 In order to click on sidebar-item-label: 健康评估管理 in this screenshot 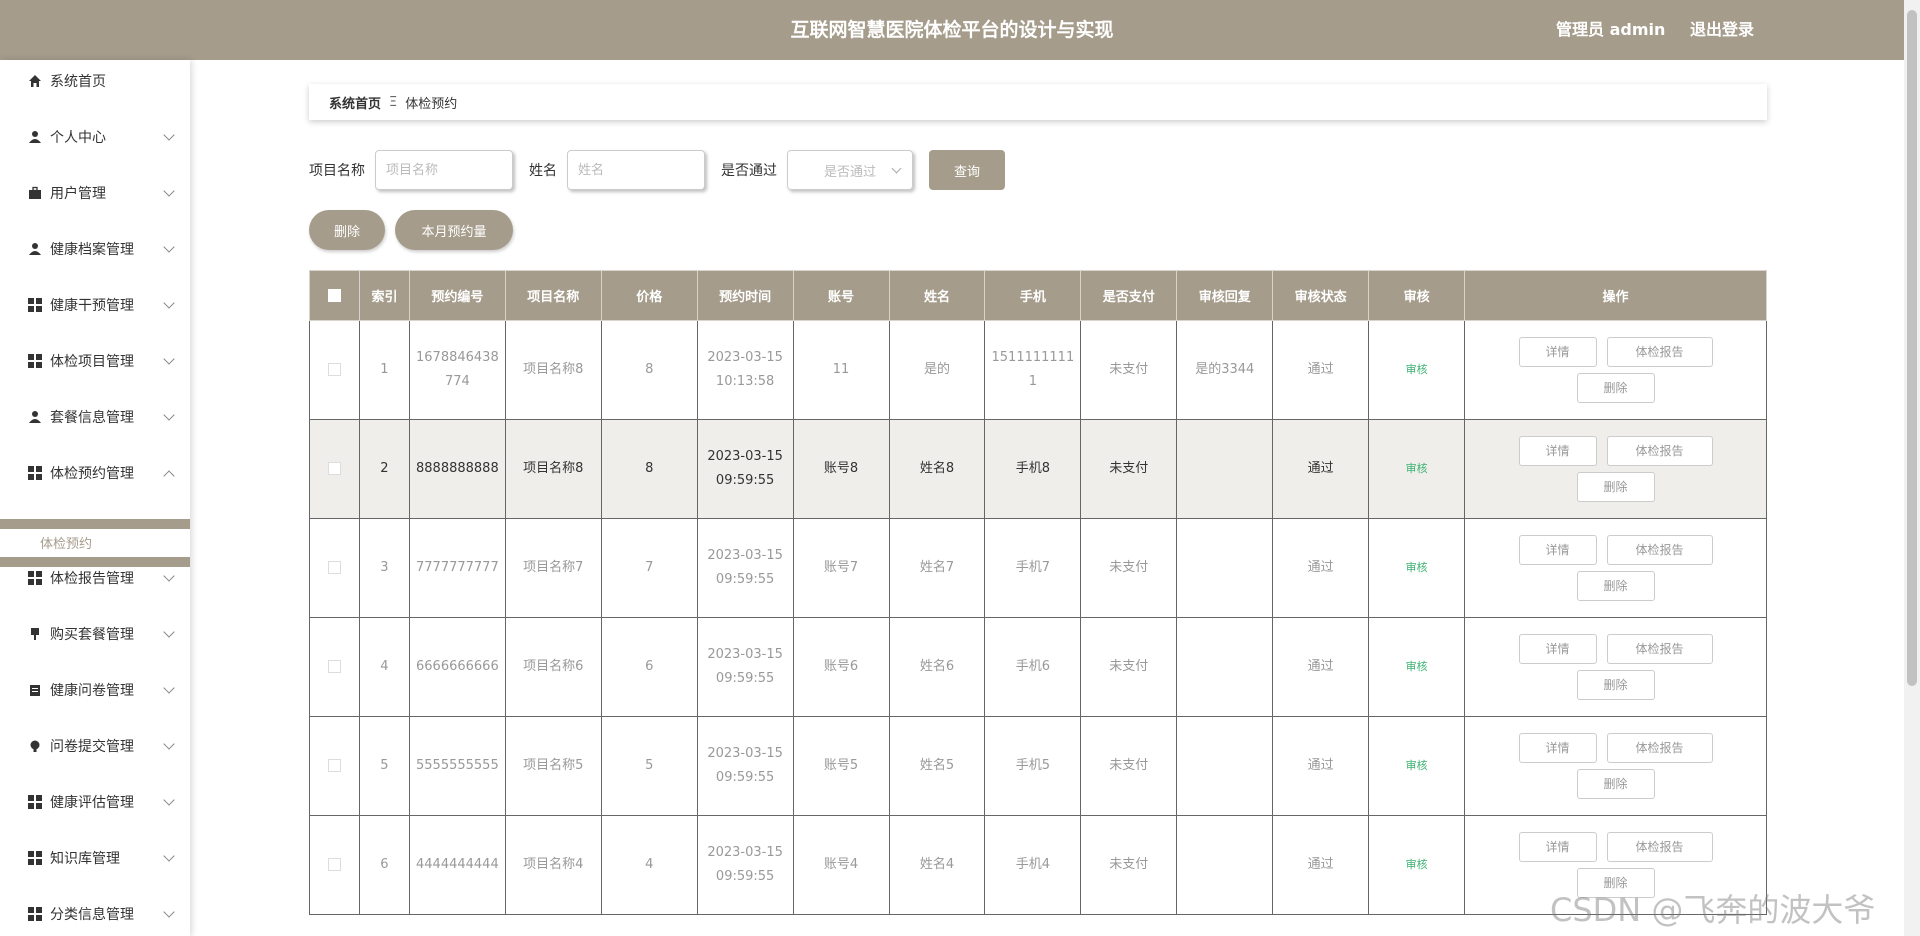, I will do `click(92, 803)`.